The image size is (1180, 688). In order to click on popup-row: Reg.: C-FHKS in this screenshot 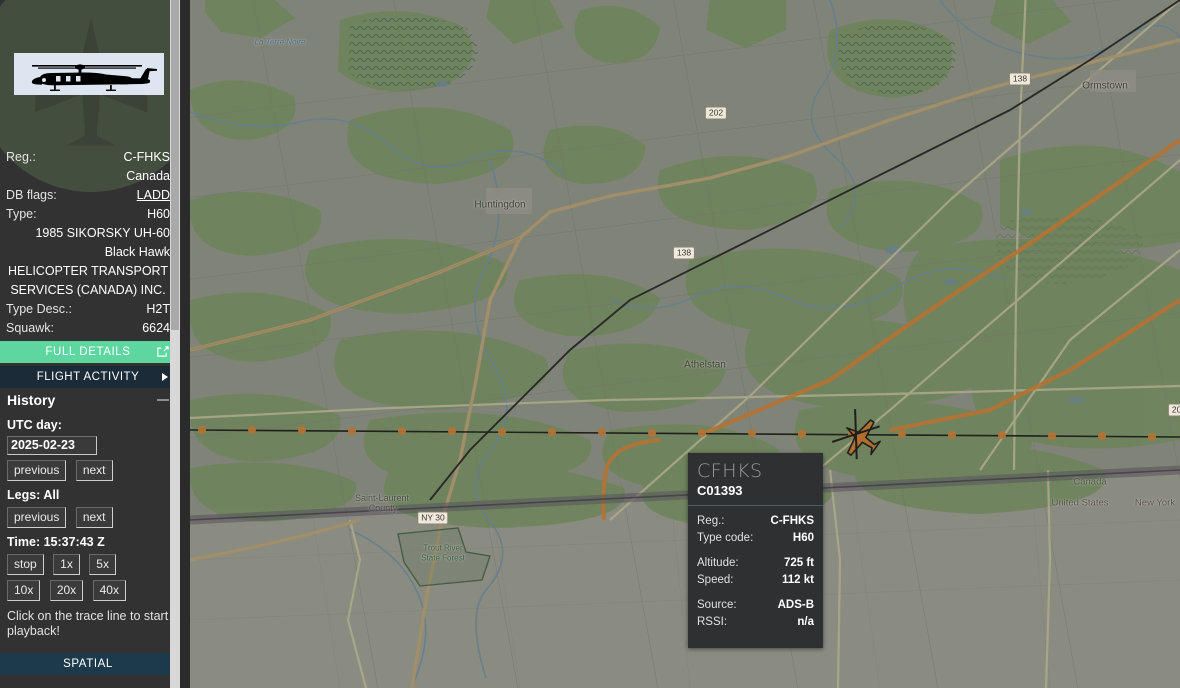, I will do `click(755, 521)`.